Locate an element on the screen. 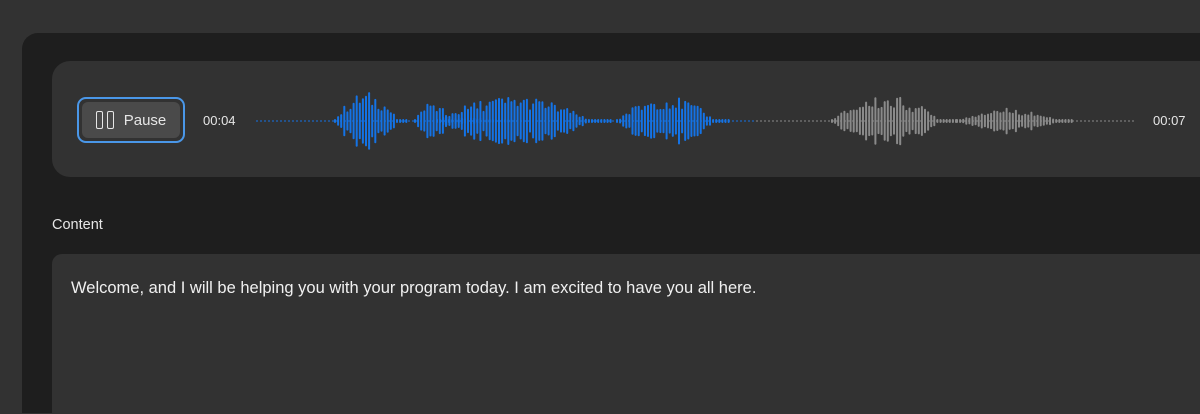  pause-button-label: Pause is located at coordinates (145, 120).